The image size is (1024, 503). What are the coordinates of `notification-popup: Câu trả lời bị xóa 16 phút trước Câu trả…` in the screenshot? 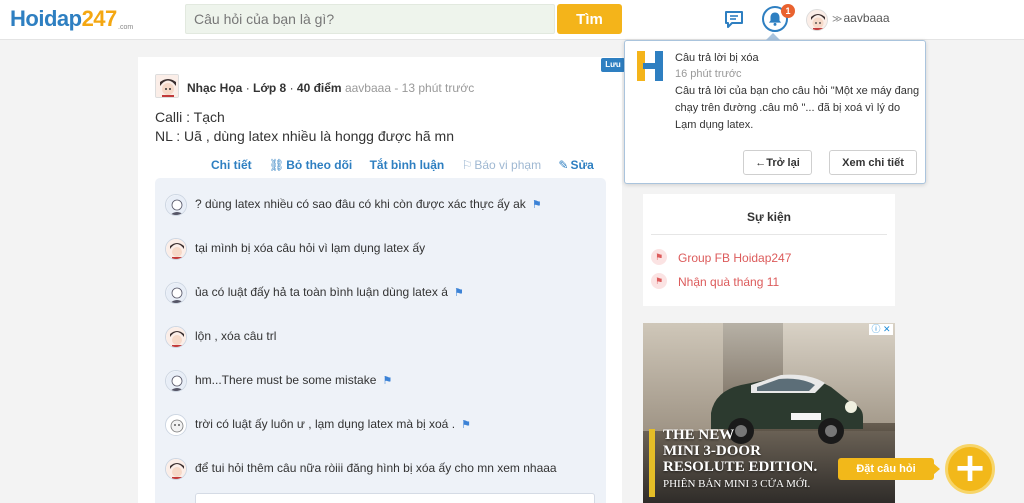 It's located at (775, 112).